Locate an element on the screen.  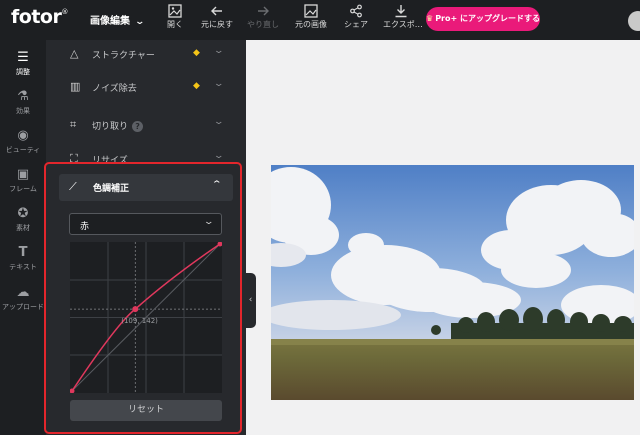
crop-label: 切り取り? is located at coordinates (118, 125).